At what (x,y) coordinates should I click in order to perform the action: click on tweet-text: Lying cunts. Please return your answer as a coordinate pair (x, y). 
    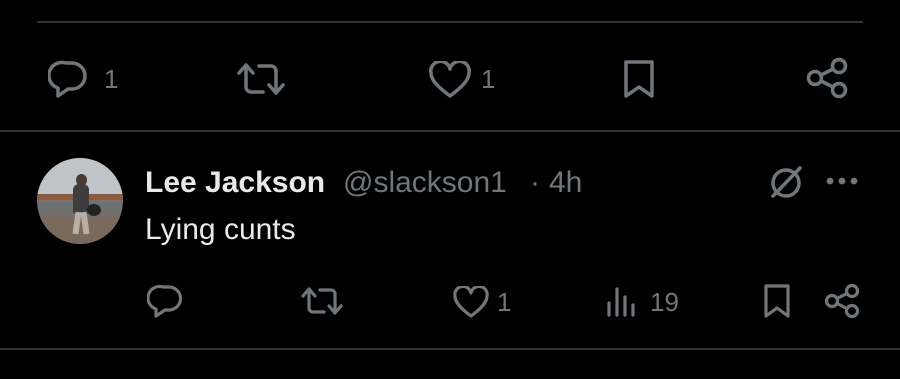
    Looking at the image, I should click on (220, 229).